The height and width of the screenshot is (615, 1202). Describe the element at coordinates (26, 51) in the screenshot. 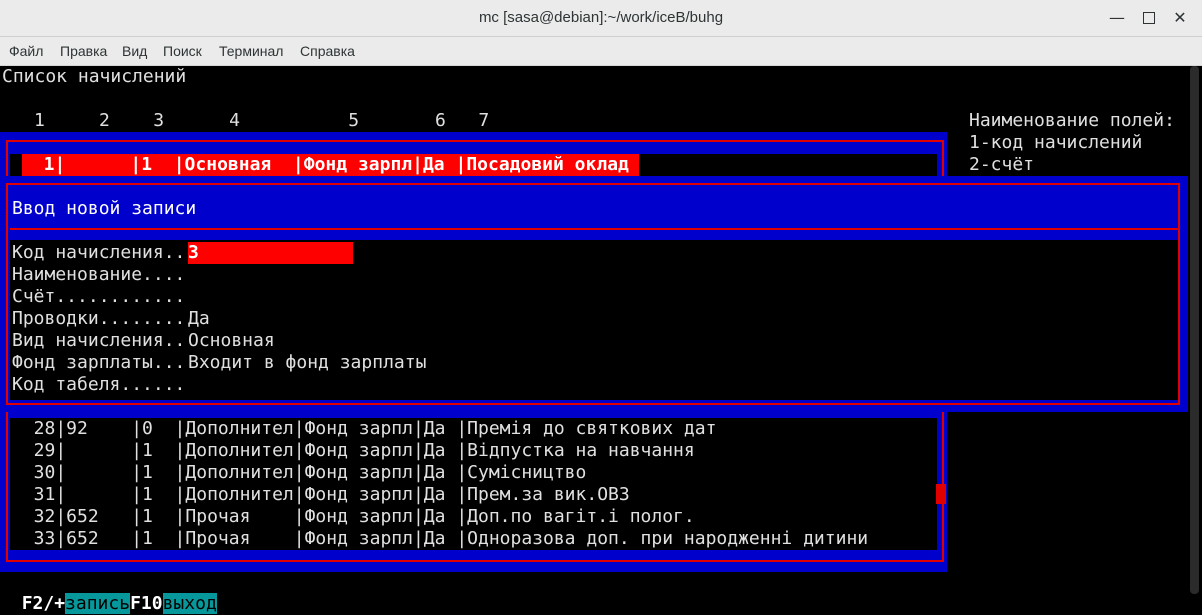

I see `menu-file: Файл` at that location.